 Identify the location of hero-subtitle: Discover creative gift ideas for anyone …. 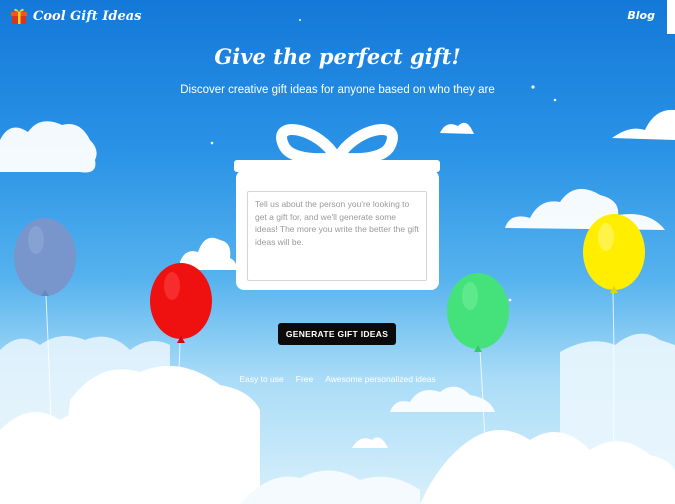
(337, 90).